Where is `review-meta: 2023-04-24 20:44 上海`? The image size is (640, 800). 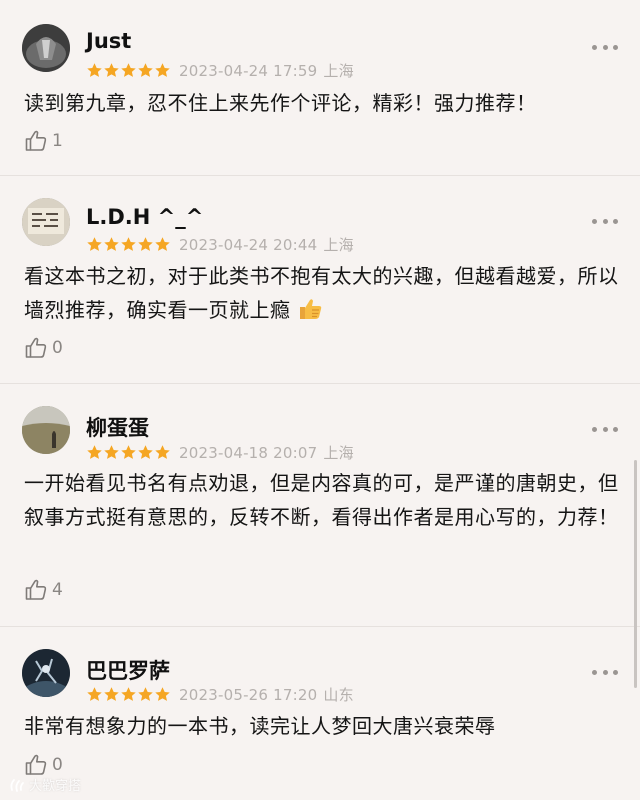 review-meta: 2023-04-24 20:44 上海 is located at coordinates (220, 244).